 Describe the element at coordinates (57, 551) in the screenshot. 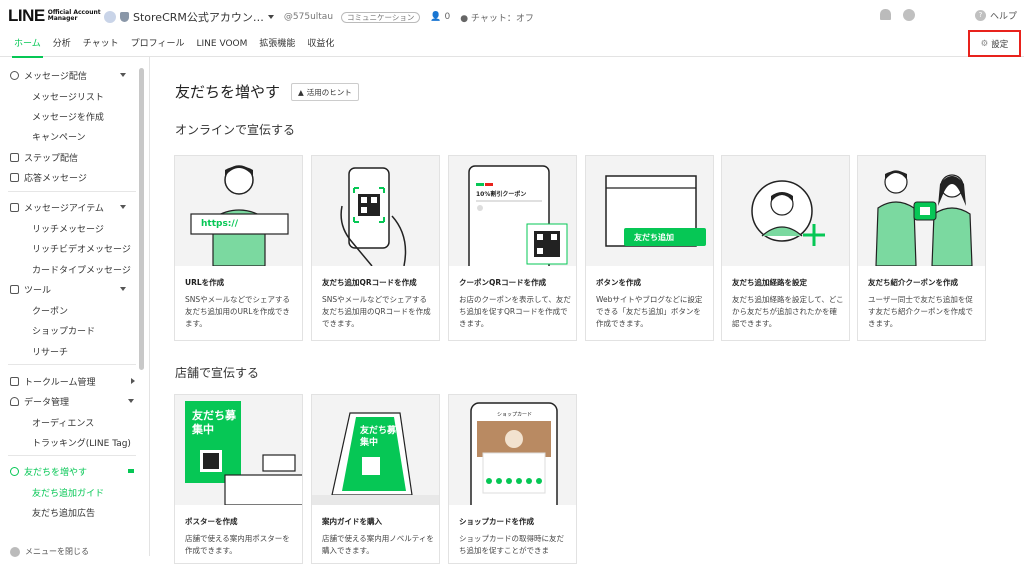

I see `collapse-label: メニューを閉じる` at that location.